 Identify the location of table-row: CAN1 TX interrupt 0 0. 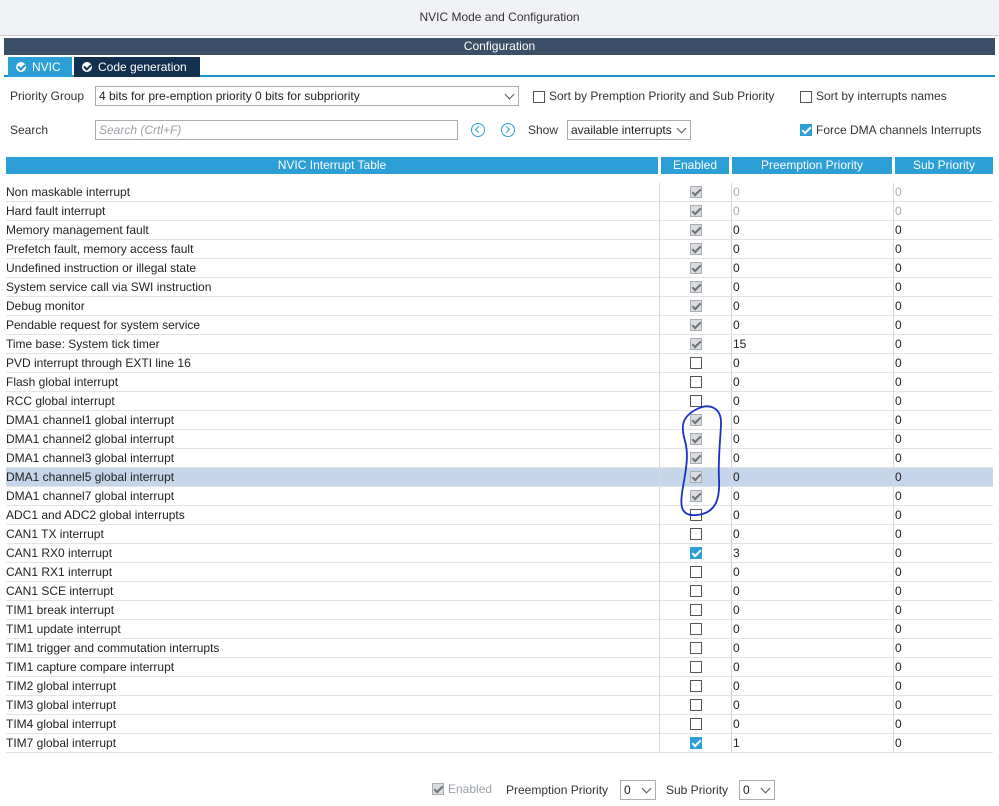
(499, 534).